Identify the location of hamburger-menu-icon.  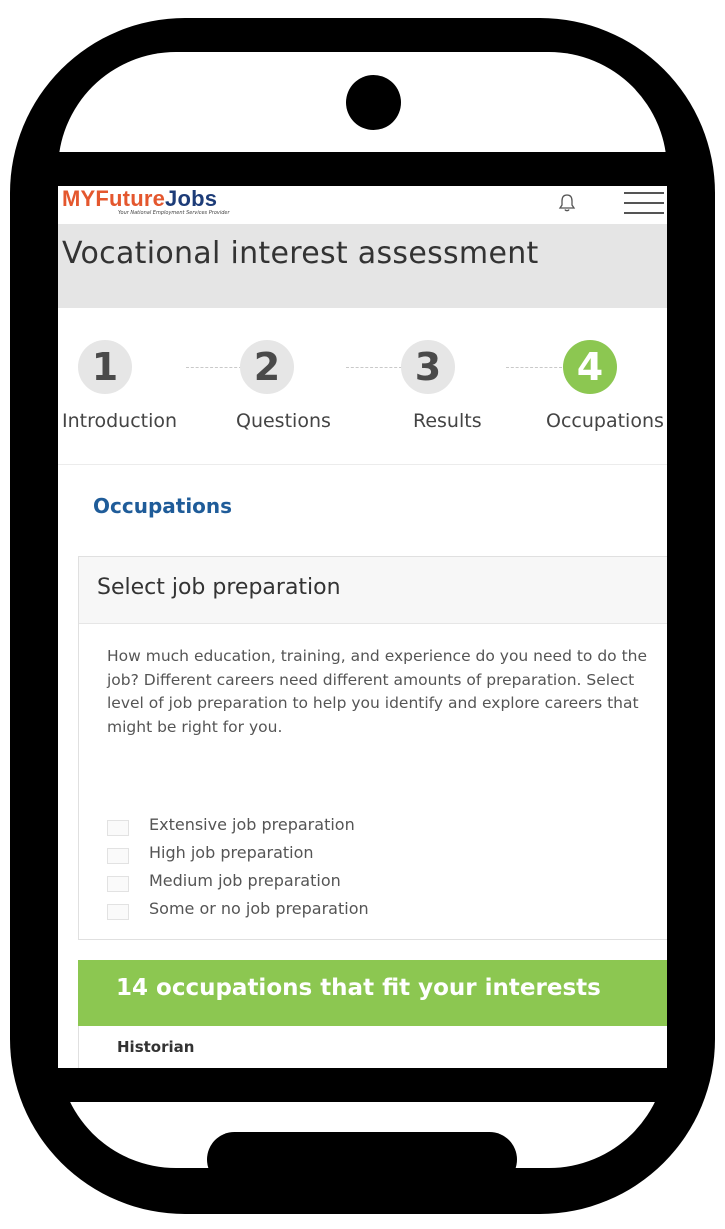
(645, 204).